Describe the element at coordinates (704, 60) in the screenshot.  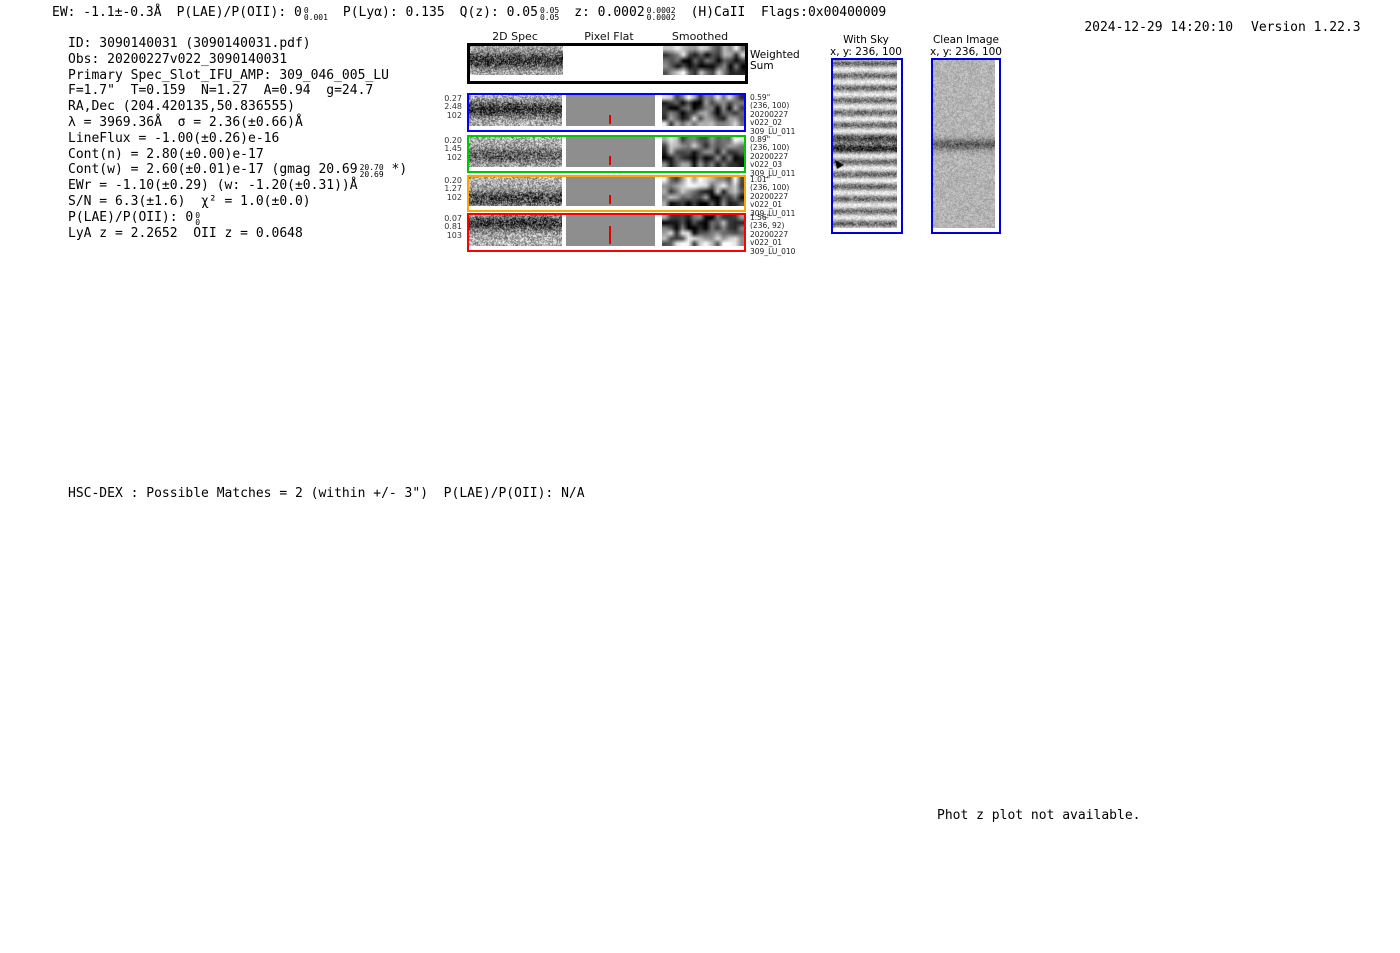
I see `weighted-smoothed-image` at that location.